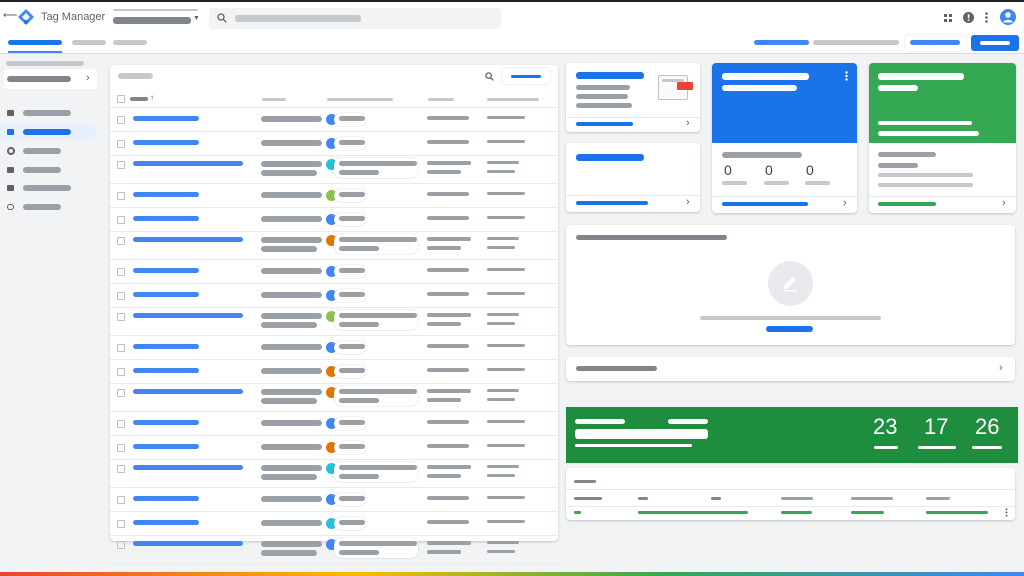  What do you see at coordinates (73, 17) in the screenshot?
I see `app-title: Tag Manager` at bounding box center [73, 17].